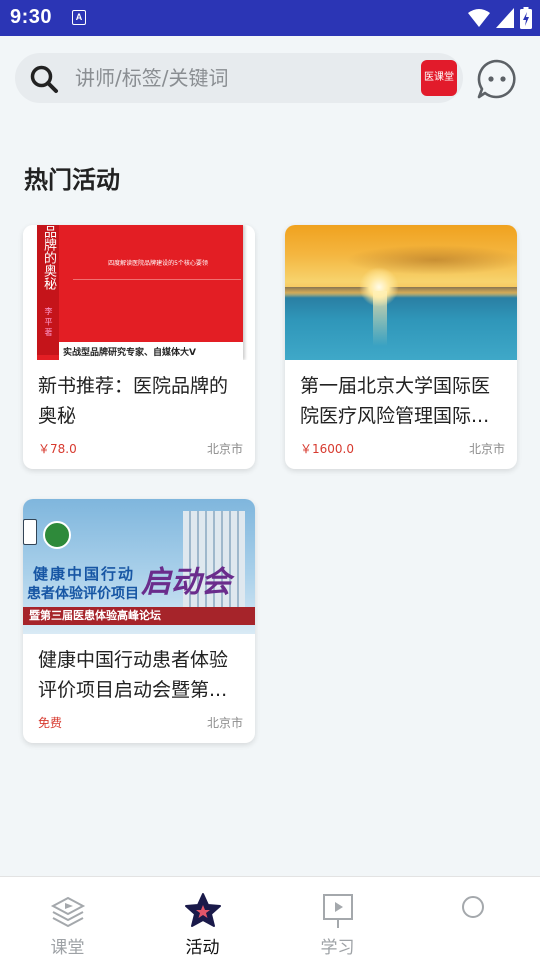  What do you see at coordinates (338, 911) in the screenshot?
I see `presentation-icon` at bounding box center [338, 911].